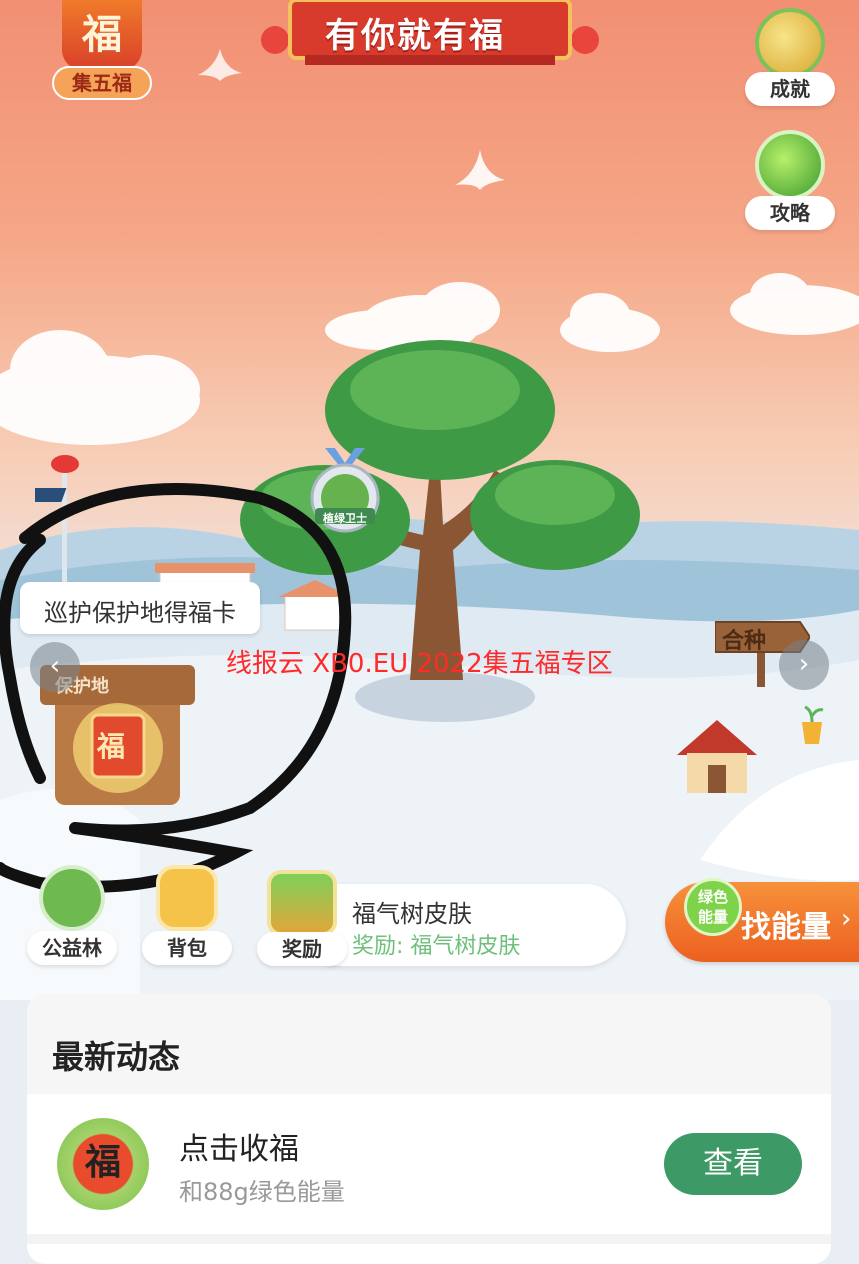 The height and width of the screenshot is (1264, 859). I want to click on sprout-cup-icon, so click(813, 724).